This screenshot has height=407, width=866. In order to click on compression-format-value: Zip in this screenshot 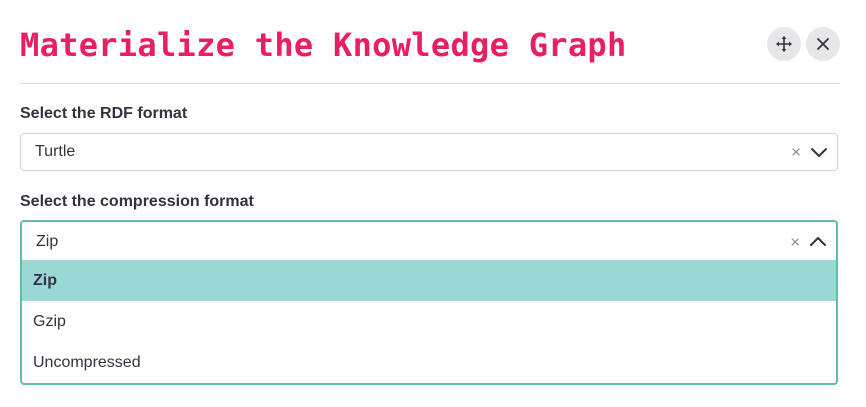, I will do `click(47, 241)`.